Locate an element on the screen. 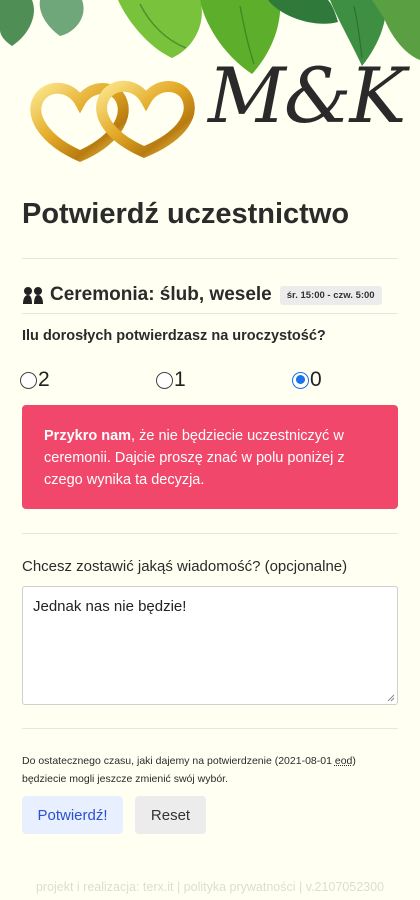  radio-option-0: 0 is located at coordinates (307, 380).